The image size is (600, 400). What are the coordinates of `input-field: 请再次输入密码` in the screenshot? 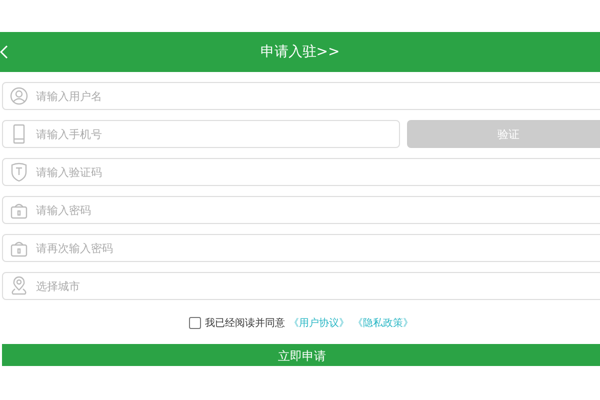 It's located at (301, 248).